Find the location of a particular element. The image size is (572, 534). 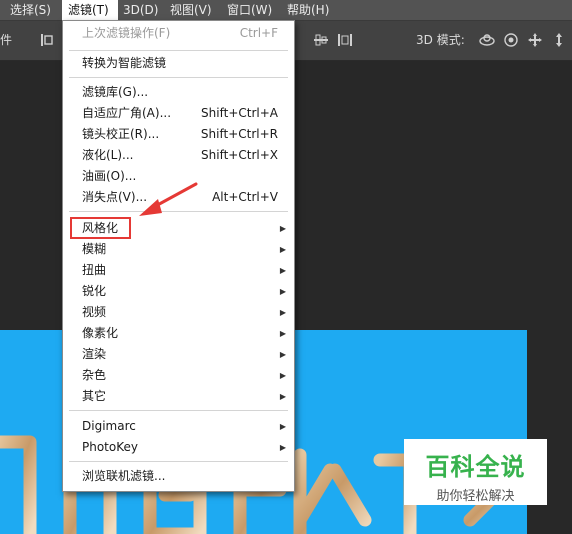

watermark-subtitle: 助你轻松解决 is located at coordinates (475, 496).